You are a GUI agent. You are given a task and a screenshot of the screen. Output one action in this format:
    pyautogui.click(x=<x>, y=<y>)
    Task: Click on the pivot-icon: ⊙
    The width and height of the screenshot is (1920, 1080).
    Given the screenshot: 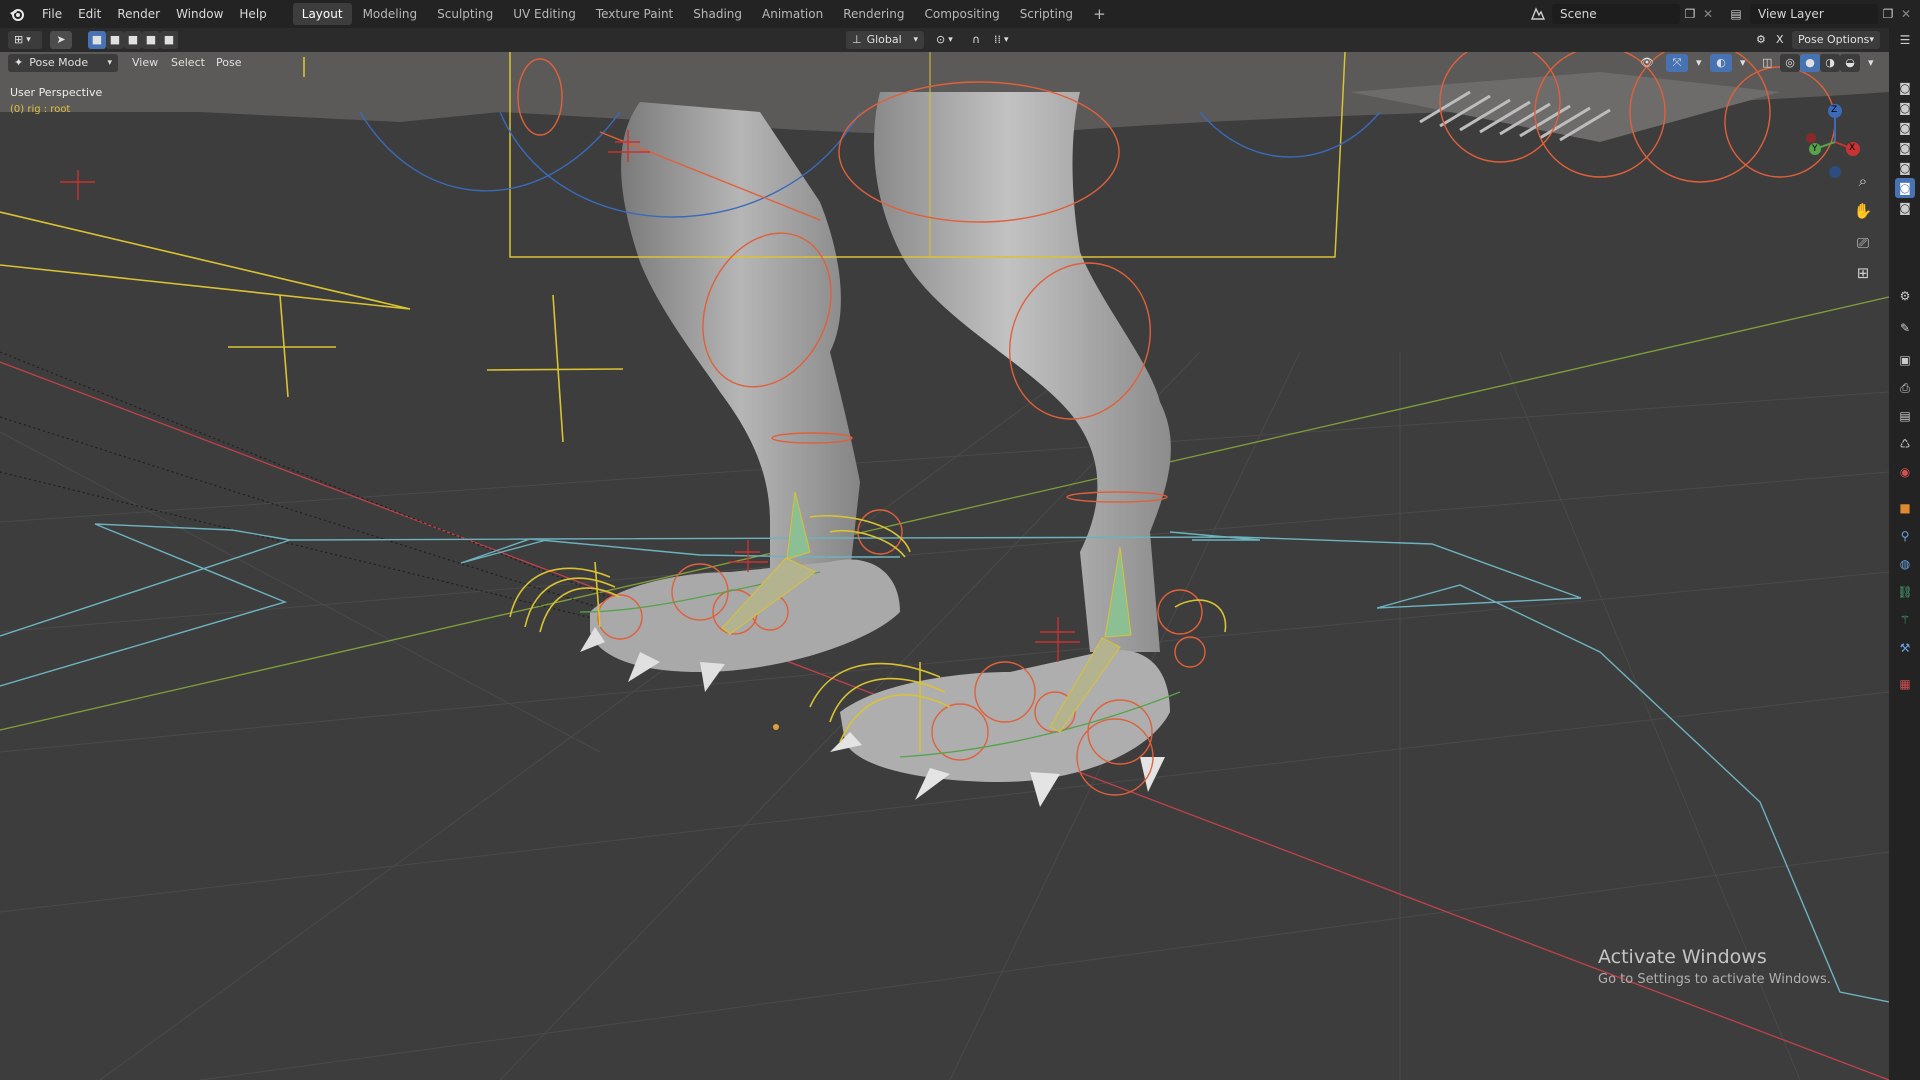 What is the action you would take?
    pyautogui.click(x=941, y=39)
    